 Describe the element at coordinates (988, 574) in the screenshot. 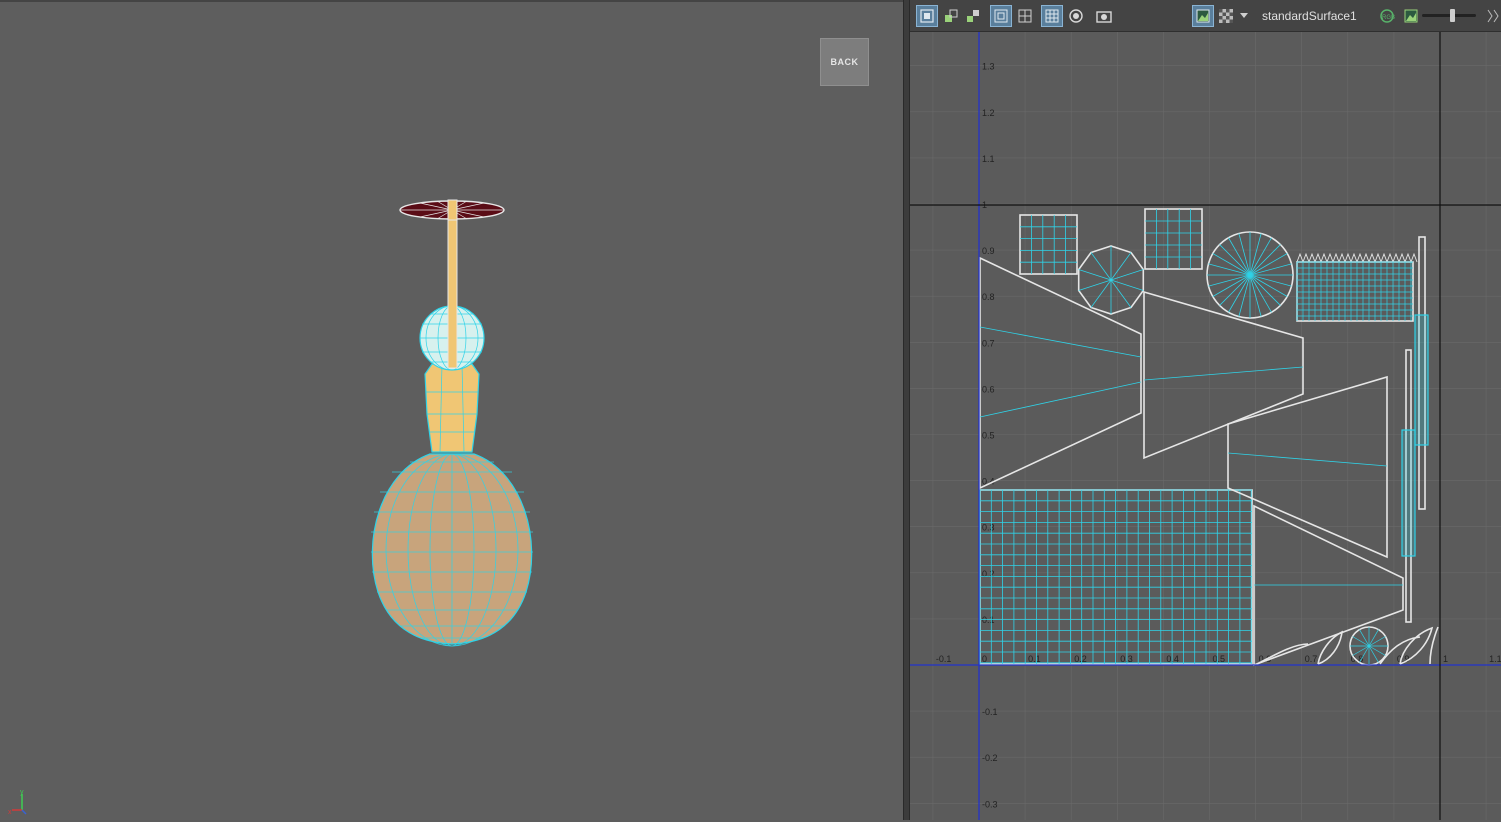

I see `v-tick-label: 0.2` at that location.